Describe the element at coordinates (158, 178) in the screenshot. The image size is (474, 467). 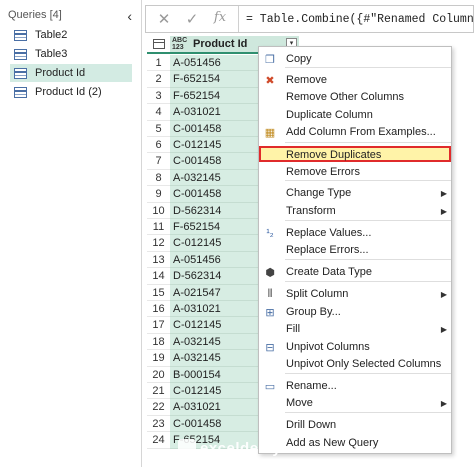
I see `row-number: 8` at that location.